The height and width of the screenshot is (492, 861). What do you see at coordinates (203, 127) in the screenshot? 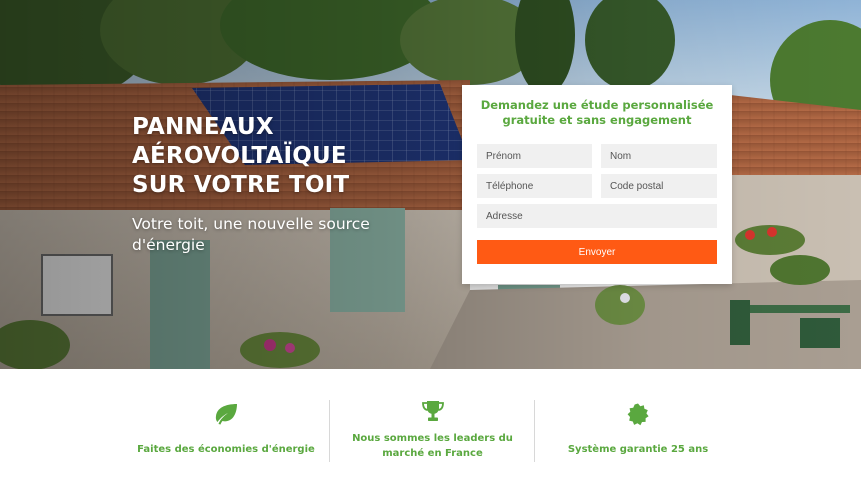
I see `hero-title-line: PANNEAUX` at bounding box center [203, 127].